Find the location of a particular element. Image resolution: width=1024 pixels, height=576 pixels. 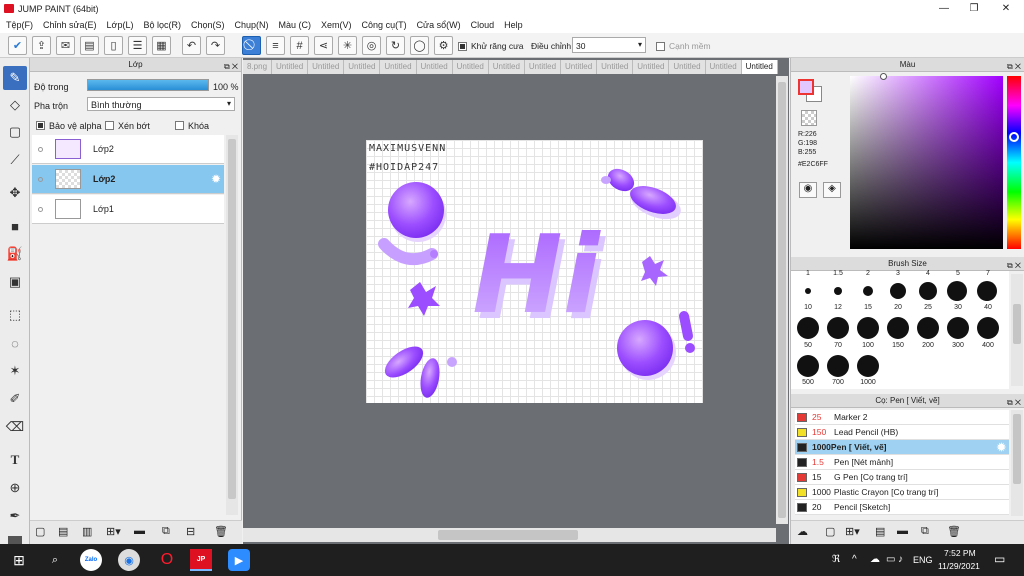

layer-row-selected: Lớp2 ✹ is located at coordinates (128, 179).